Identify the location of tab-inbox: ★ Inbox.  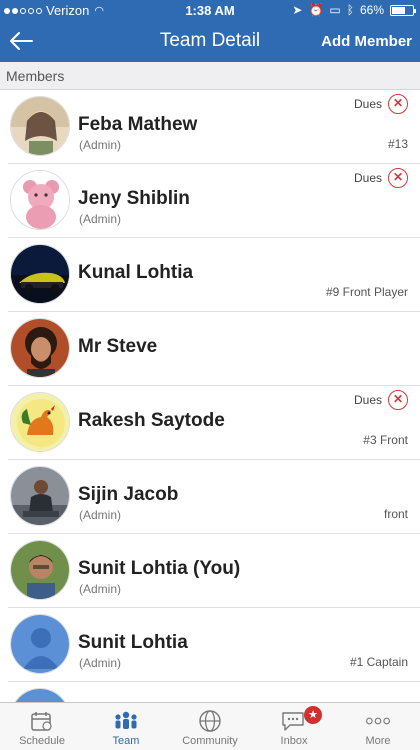
(294, 726).